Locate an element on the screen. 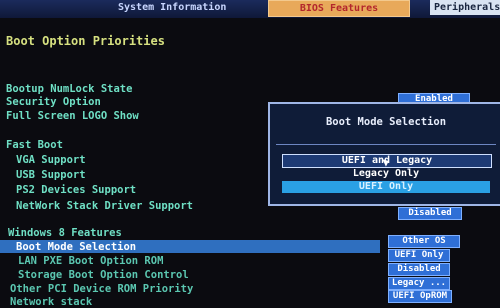 This screenshot has height=308, width=500. dialog-title: Boot Mode Selection is located at coordinates (386, 122).